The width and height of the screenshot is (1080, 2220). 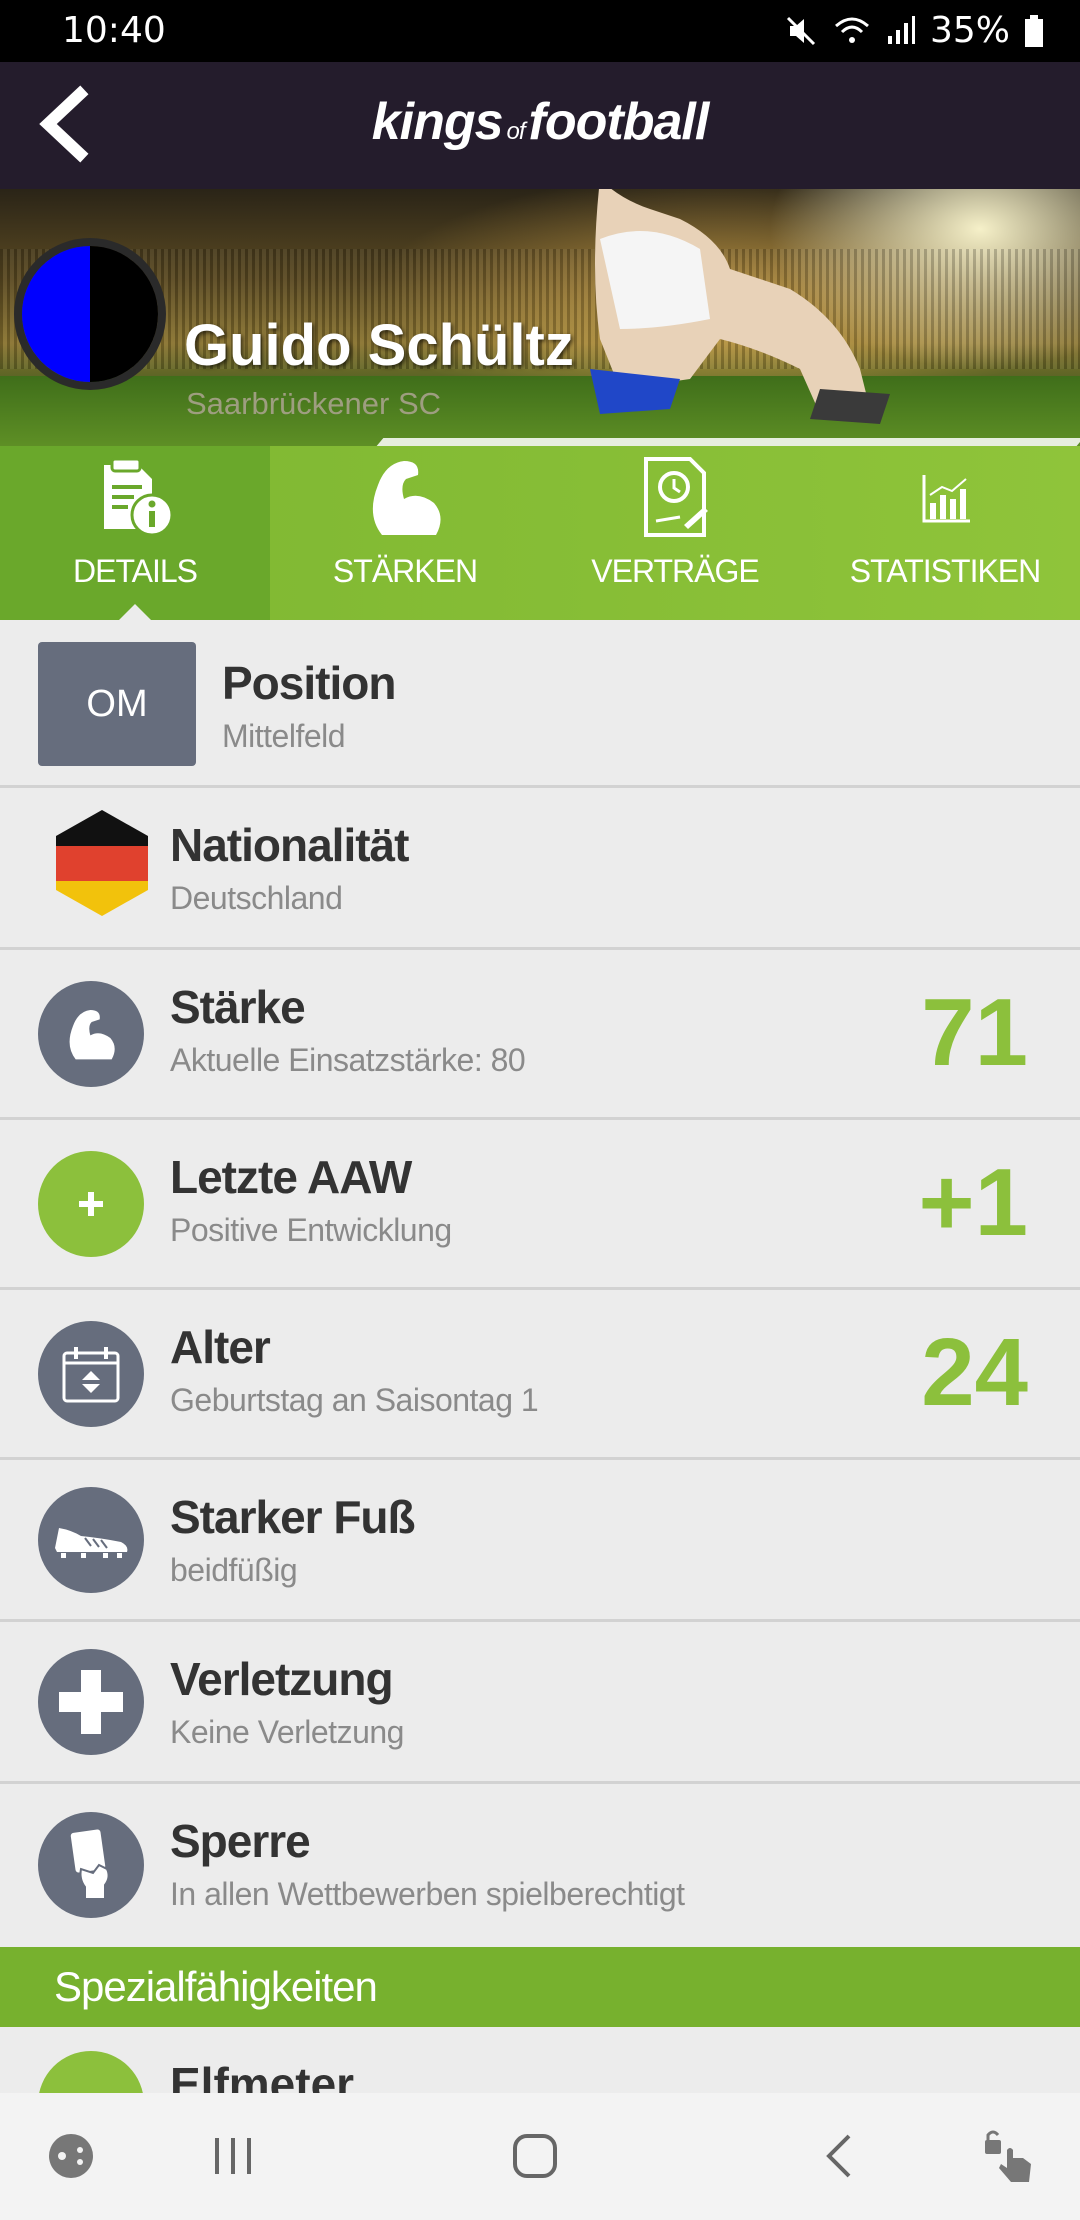 I want to click on recent-apps-button, so click(x=233, y=2156).